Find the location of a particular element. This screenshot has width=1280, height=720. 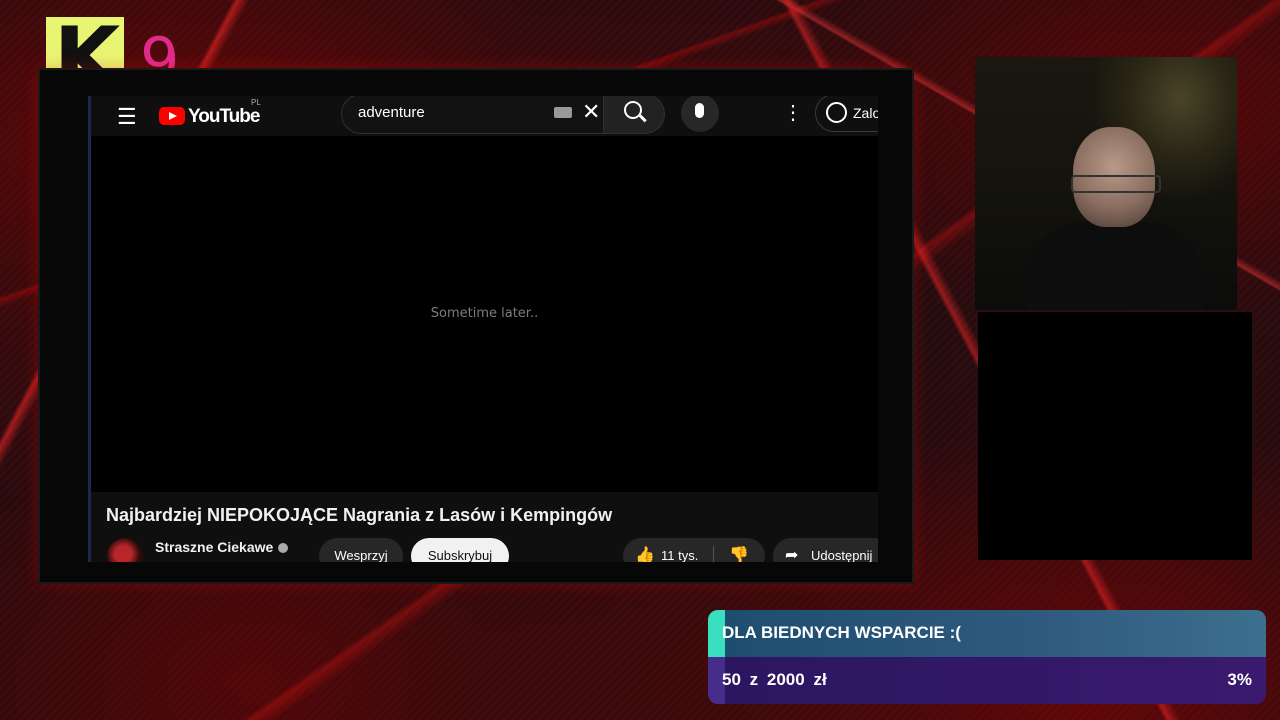

like-dislike-group: 👍 11 tys. 👎 is located at coordinates (694, 550).